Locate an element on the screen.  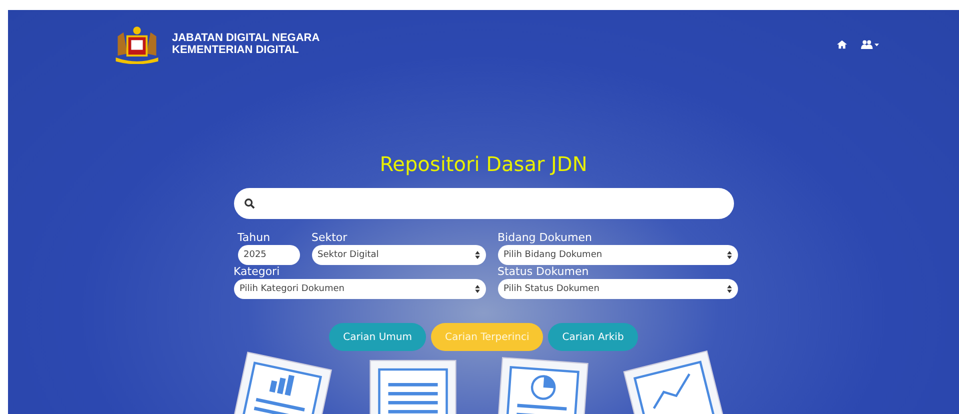
text-document-icon is located at coordinates (413, 386).